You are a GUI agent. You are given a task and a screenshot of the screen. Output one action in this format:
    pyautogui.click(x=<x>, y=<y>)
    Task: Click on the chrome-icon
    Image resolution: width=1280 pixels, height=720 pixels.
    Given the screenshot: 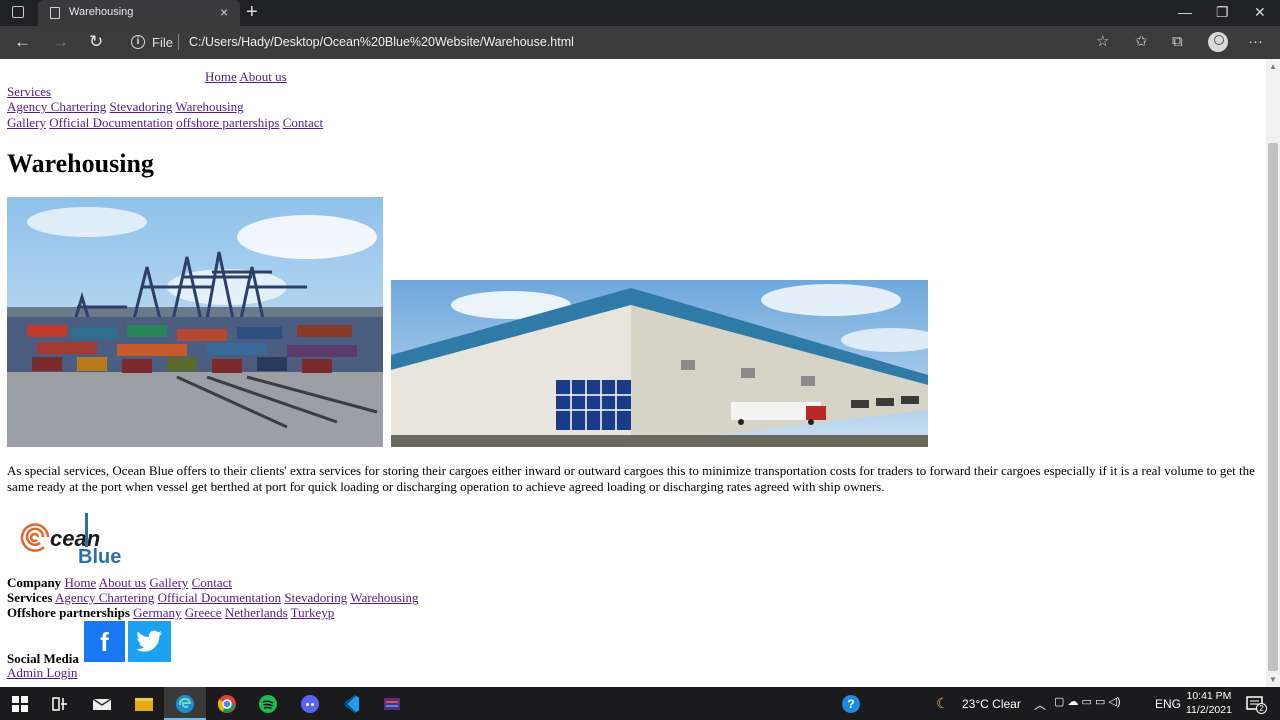 What is the action you would take?
    pyautogui.click(x=227, y=704)
    